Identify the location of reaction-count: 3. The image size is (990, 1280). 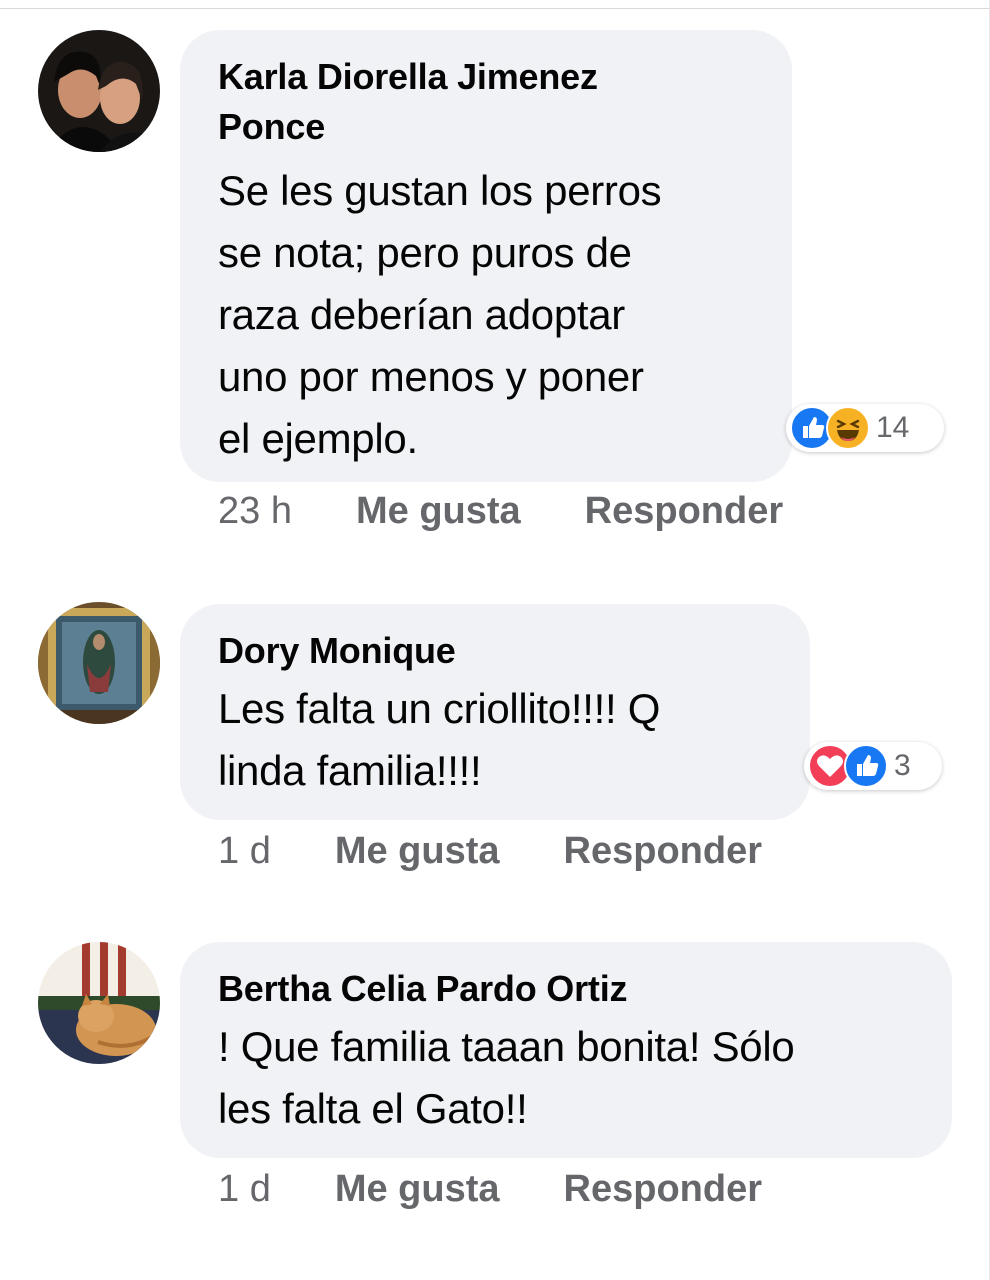
(902, 765).